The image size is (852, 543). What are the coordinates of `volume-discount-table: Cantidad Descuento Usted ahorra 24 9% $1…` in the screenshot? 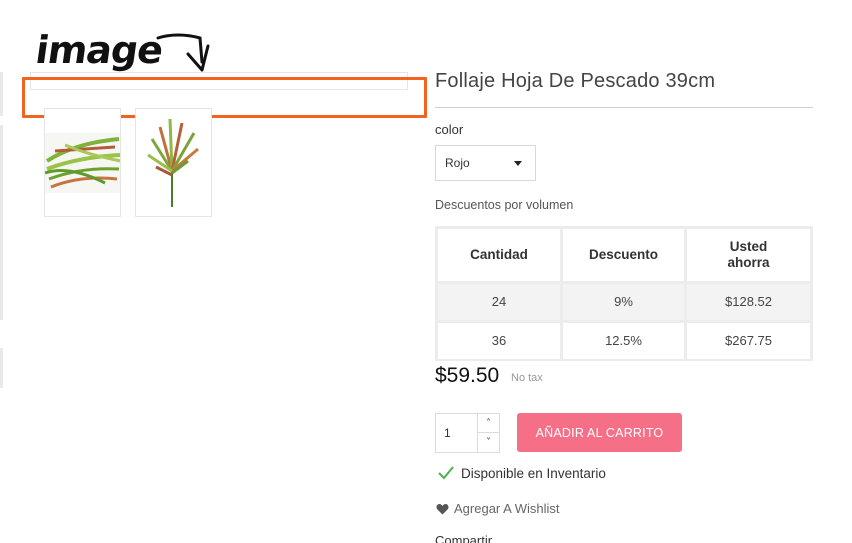 It's located at (624, 293).